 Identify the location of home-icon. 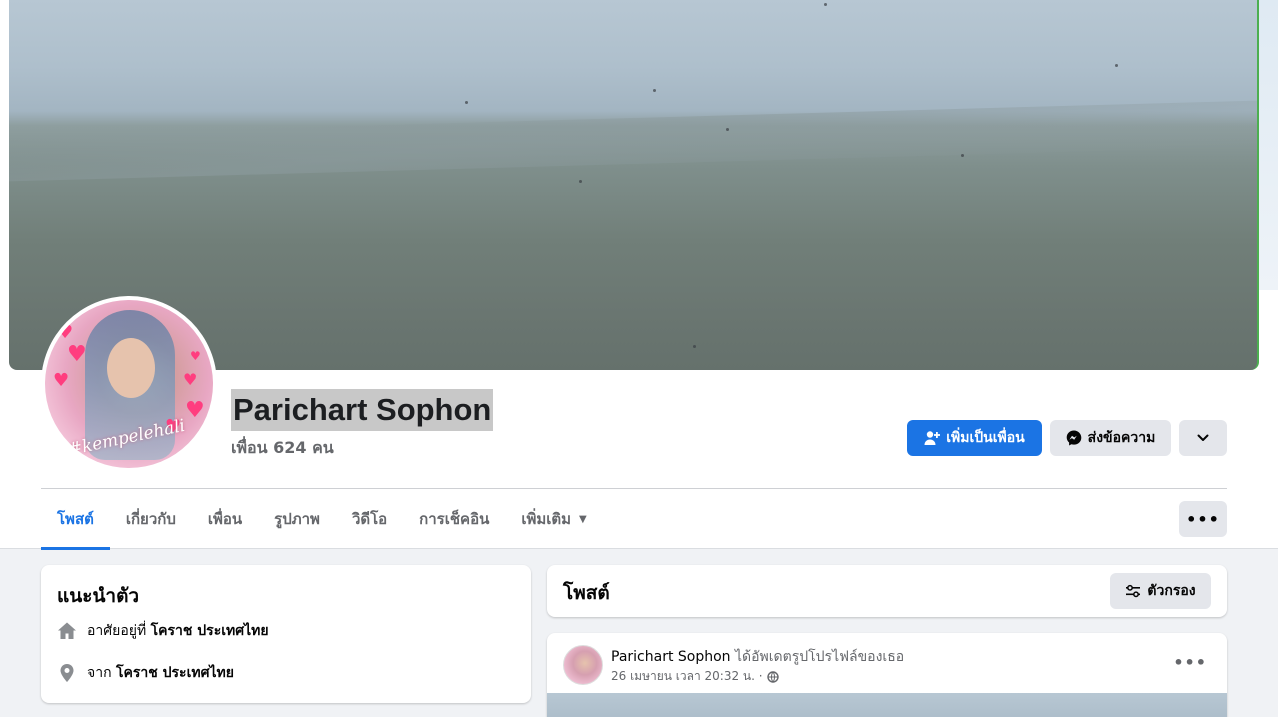
(67, 630).